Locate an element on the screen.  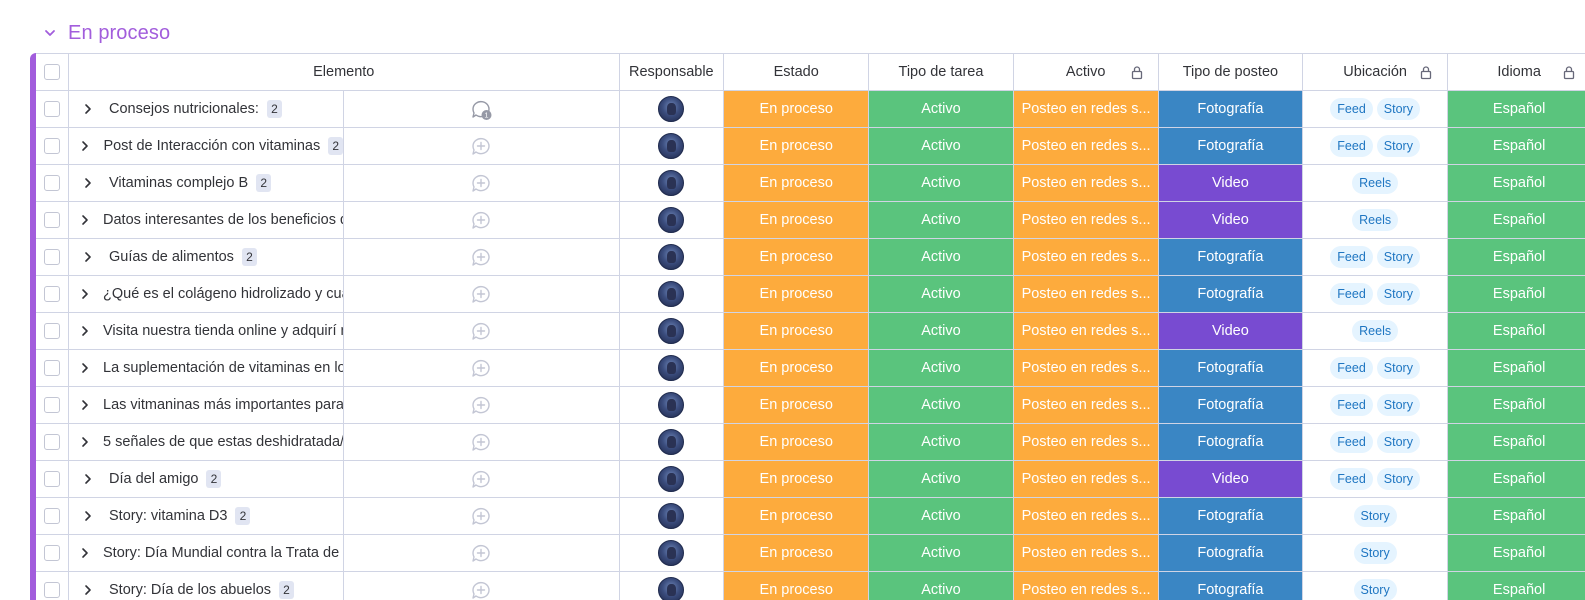
item-name-cell: 5 señales de que estas deshidratada/o 2 is located at coordinates (205, 442).